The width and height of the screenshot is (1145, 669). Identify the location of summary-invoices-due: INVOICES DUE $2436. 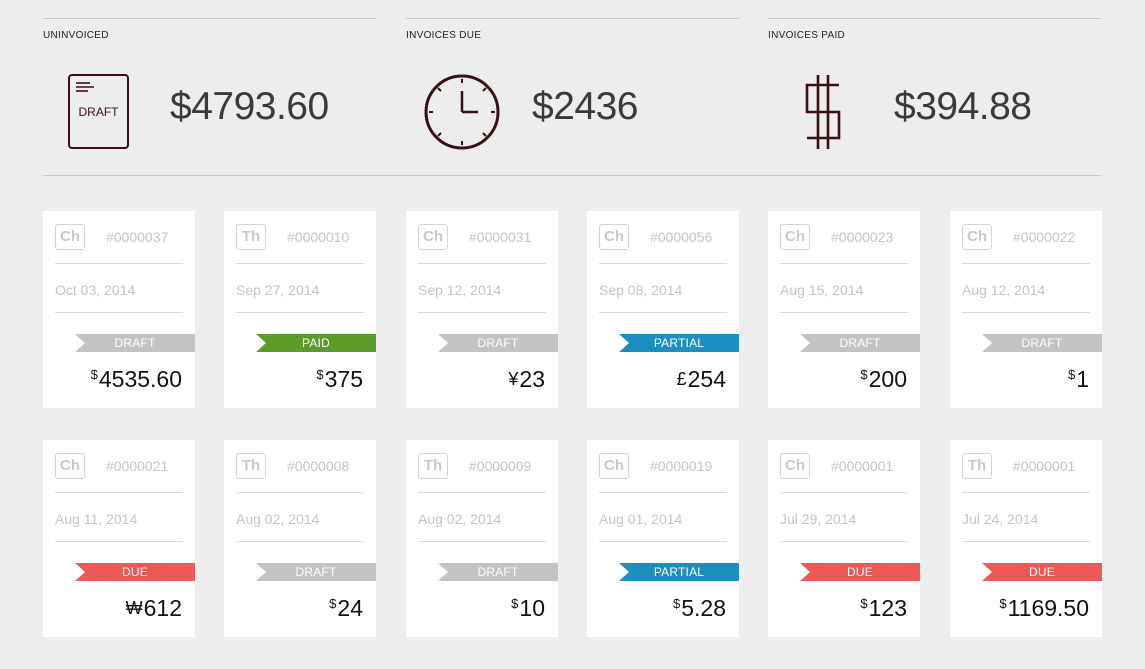
(572, 97).